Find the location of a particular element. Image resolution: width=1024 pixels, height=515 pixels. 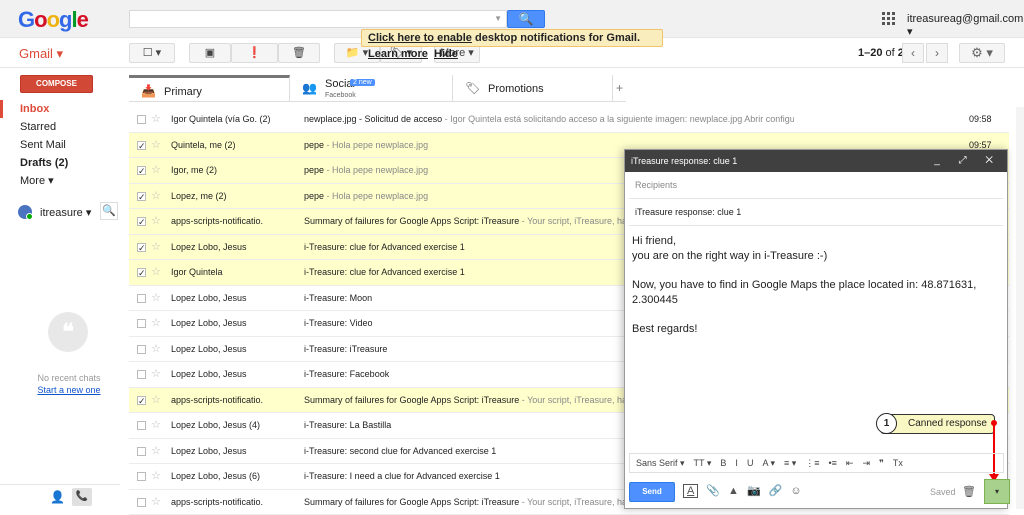

format-item: TT ▾ is located at coordinates (703, 463).